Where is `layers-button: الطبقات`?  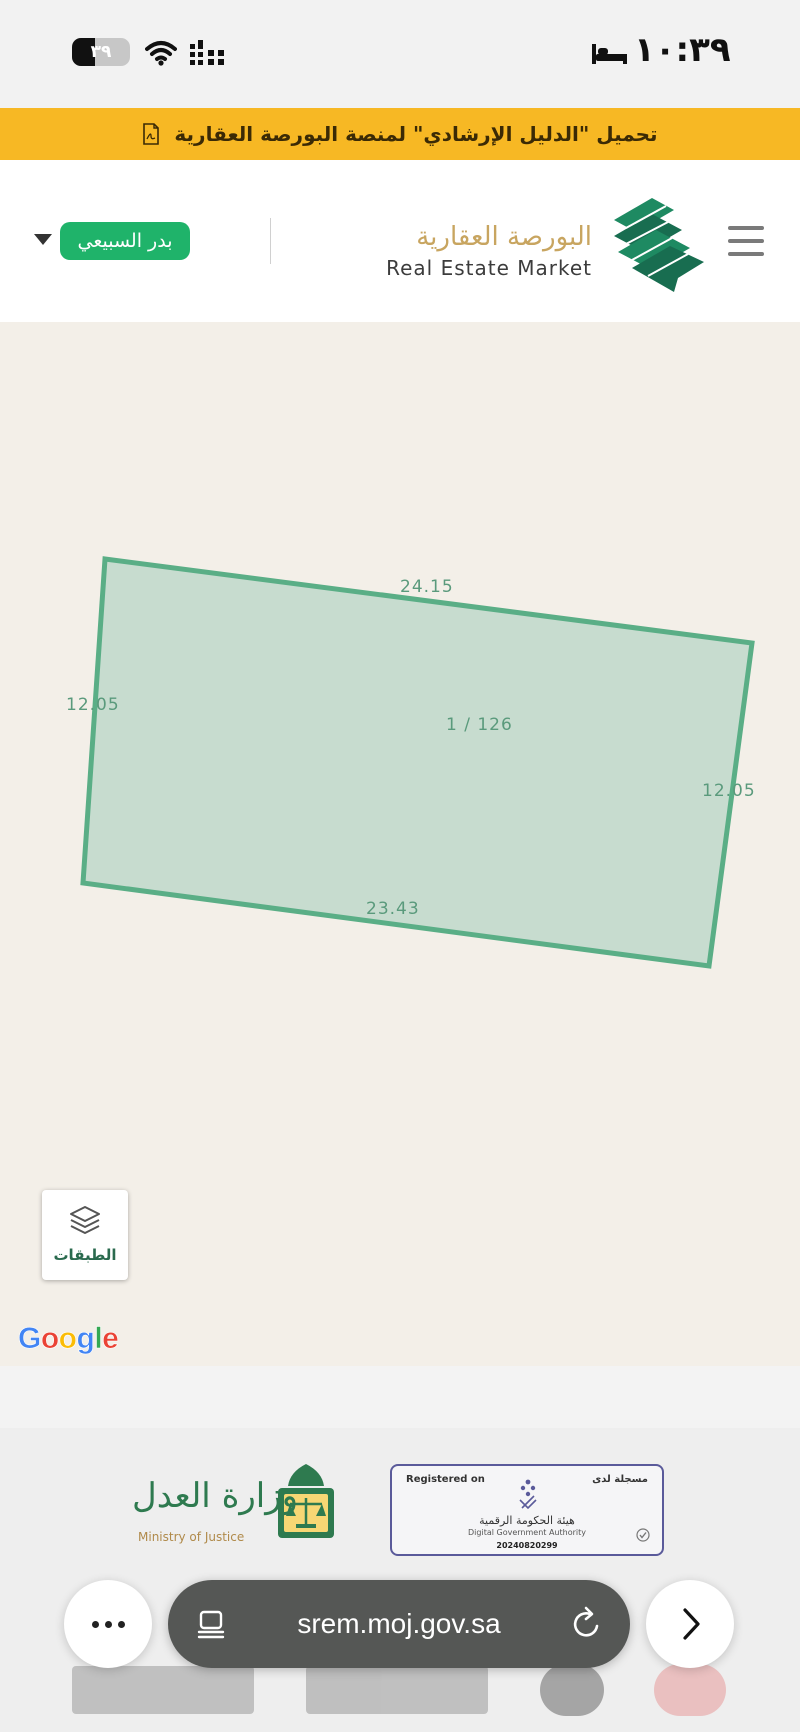
layers-button: الطبقات is located at coordinates (85, 1235).